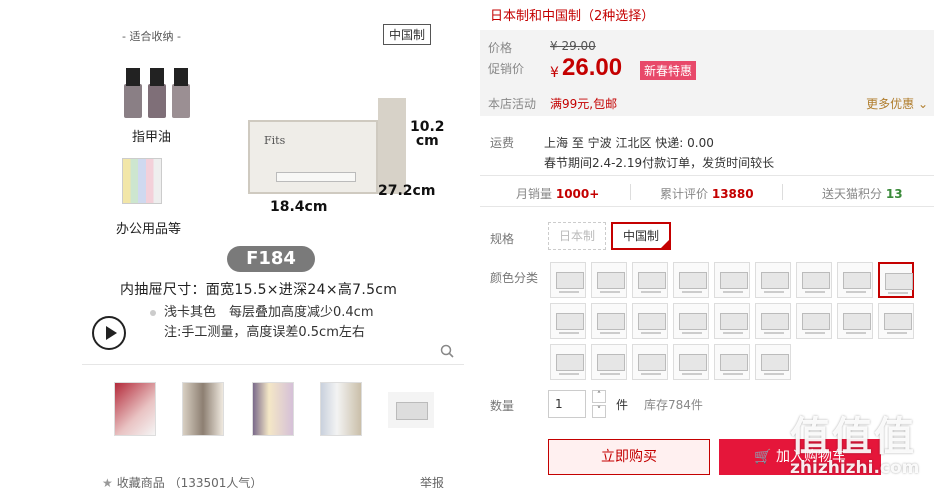 The image size is (934, 488). Describe the element at coordinates (432, 481) in the screenshot. I see `report-link: 举报` at that location.